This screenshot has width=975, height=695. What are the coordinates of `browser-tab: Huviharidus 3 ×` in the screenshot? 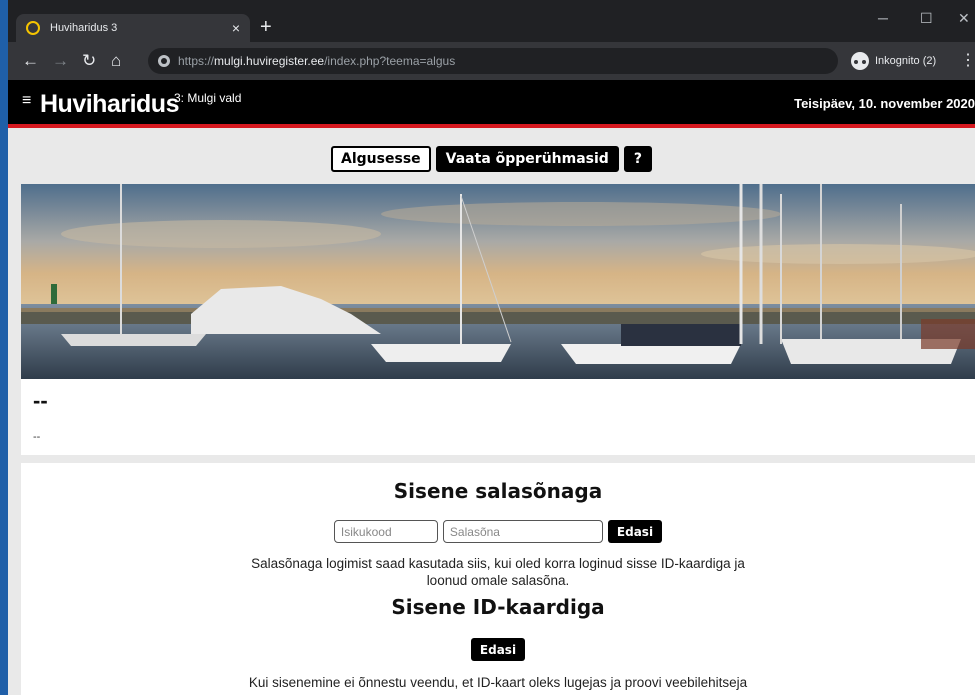 It's located at (133, 28).